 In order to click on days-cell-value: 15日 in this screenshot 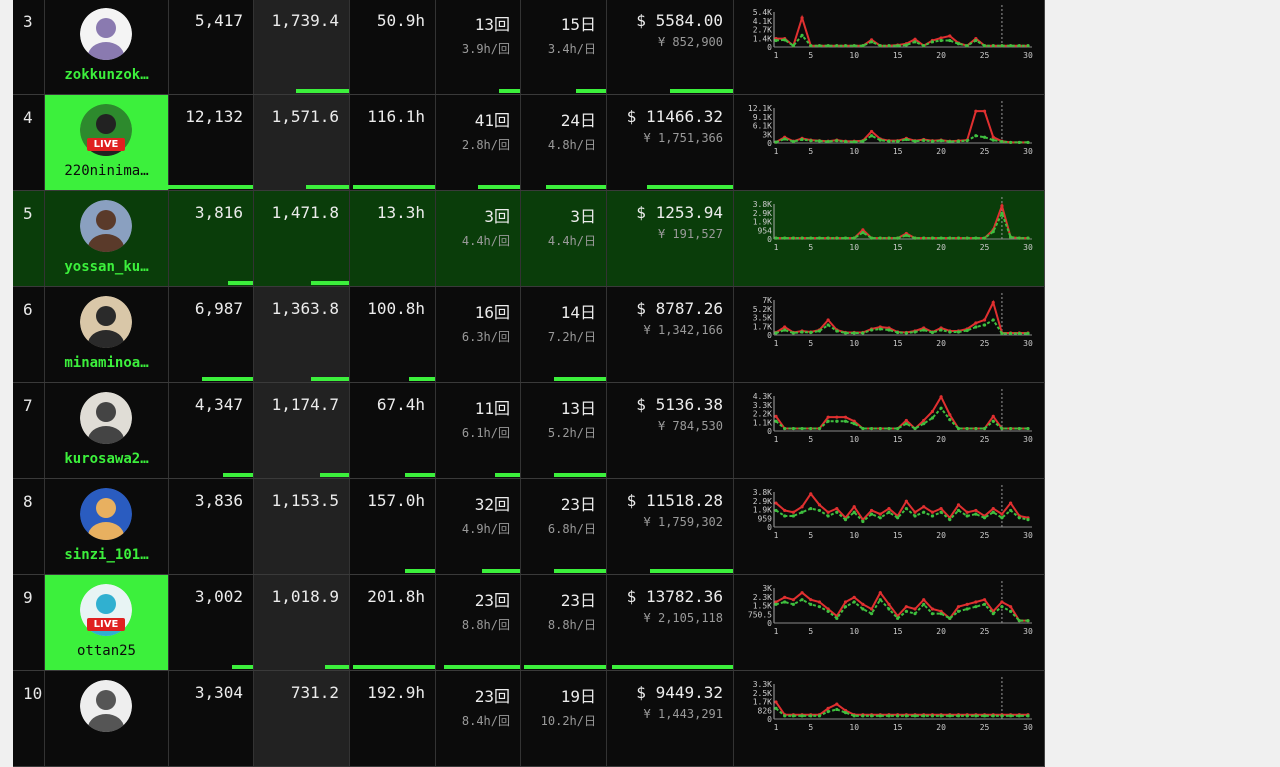, I will do `click(578, 24)`.